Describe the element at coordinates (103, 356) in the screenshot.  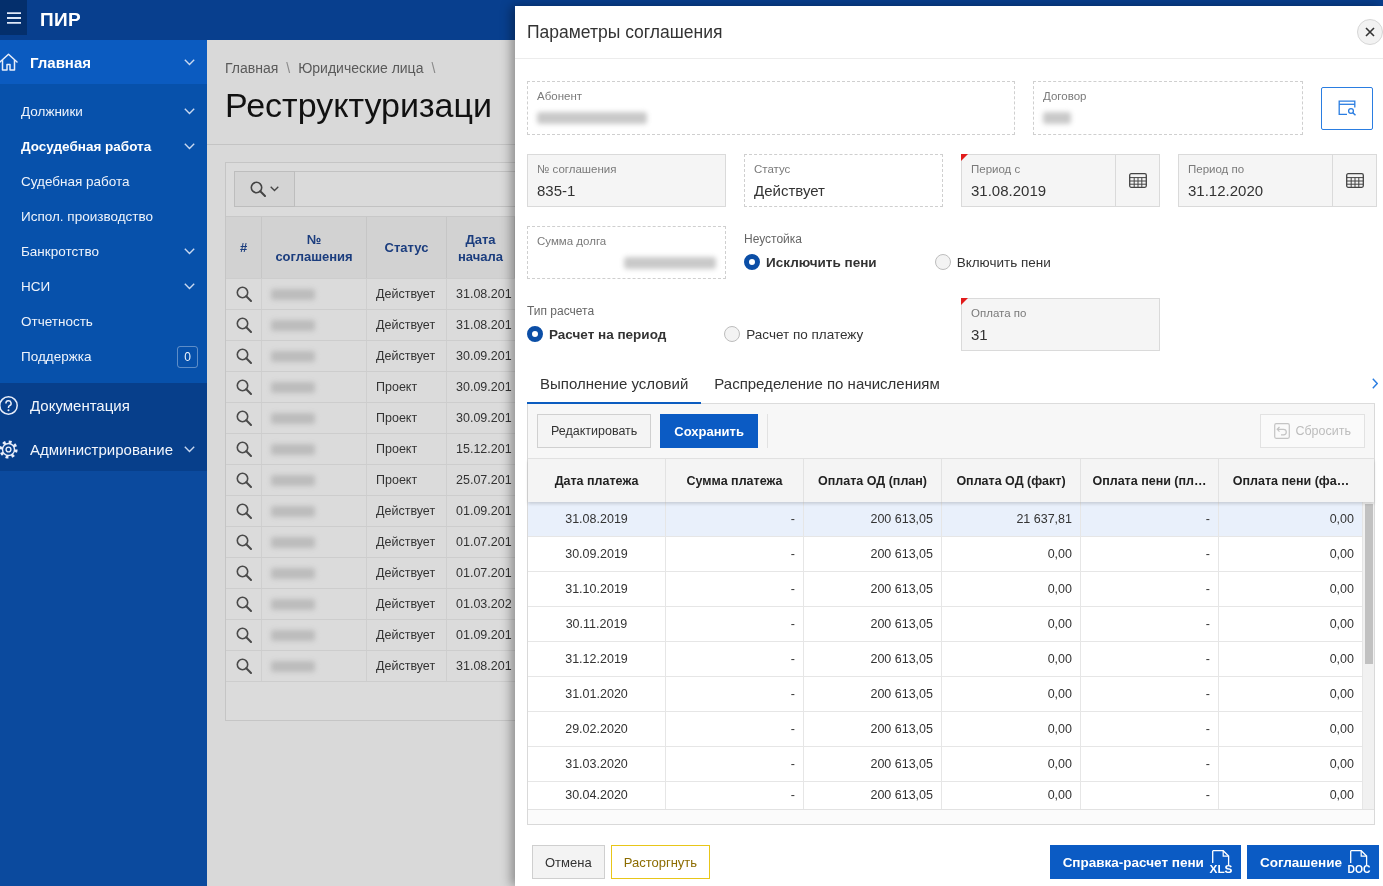
I see `nav-item: Поддержка 0` at that location.